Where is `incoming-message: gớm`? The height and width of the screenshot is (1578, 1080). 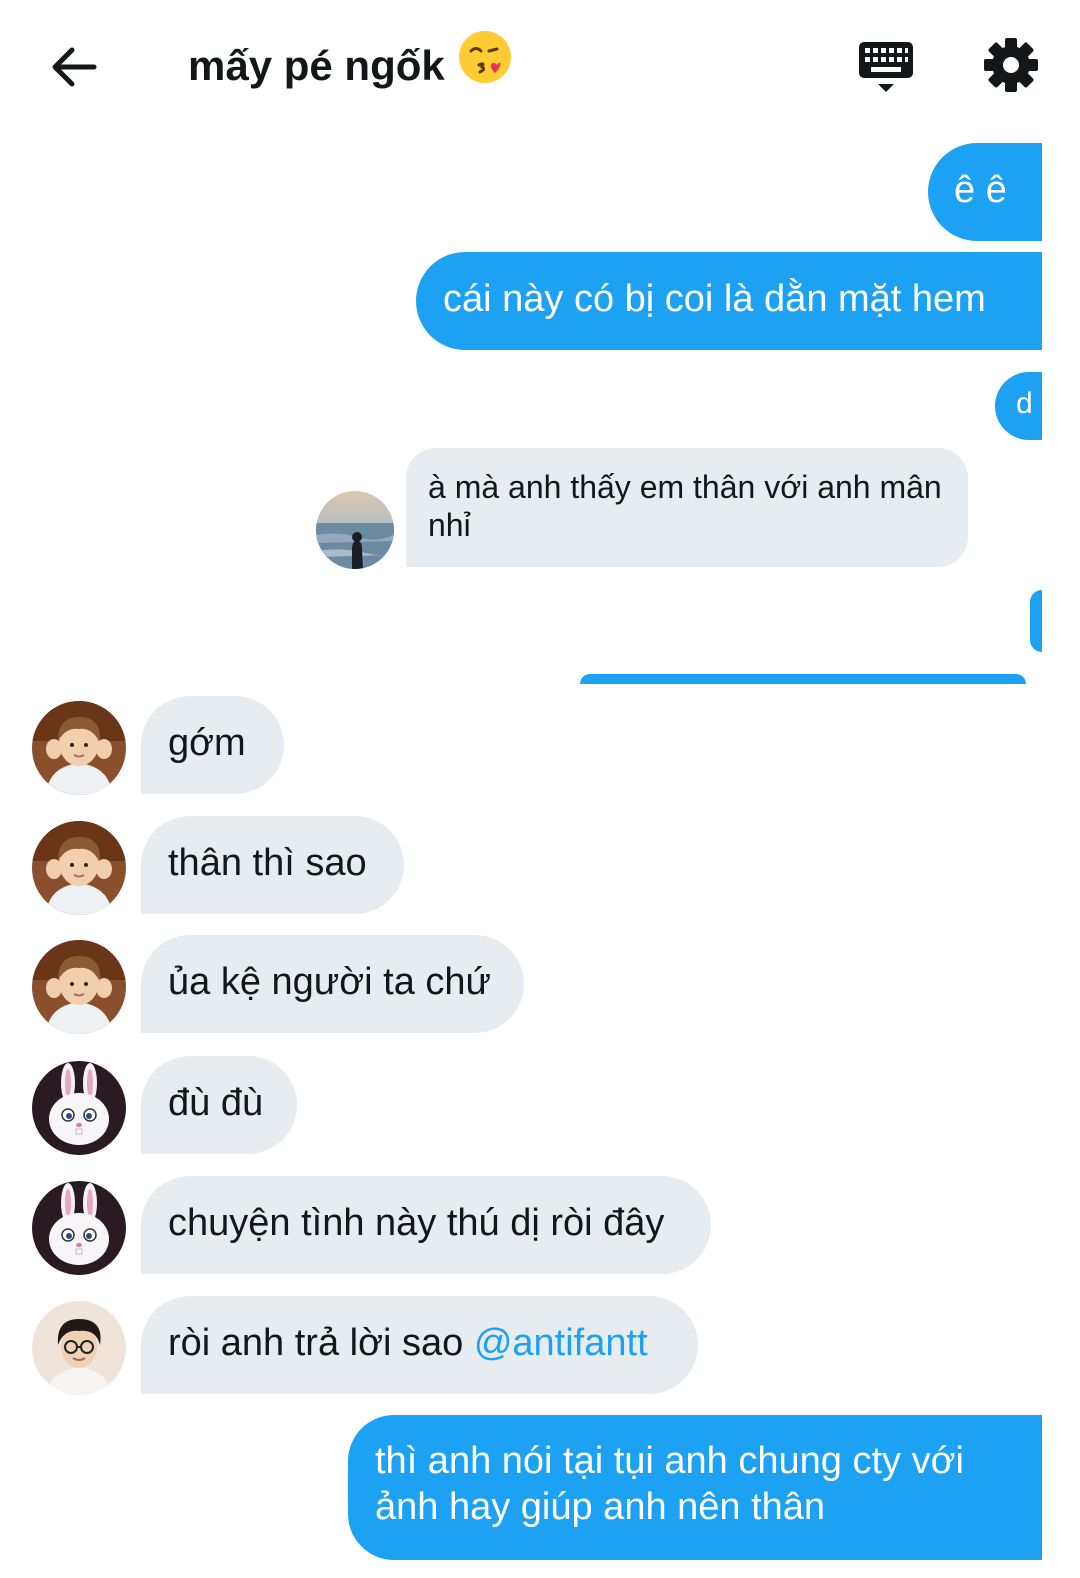
incoming-message: gớm is located at coordinates (212, 745).